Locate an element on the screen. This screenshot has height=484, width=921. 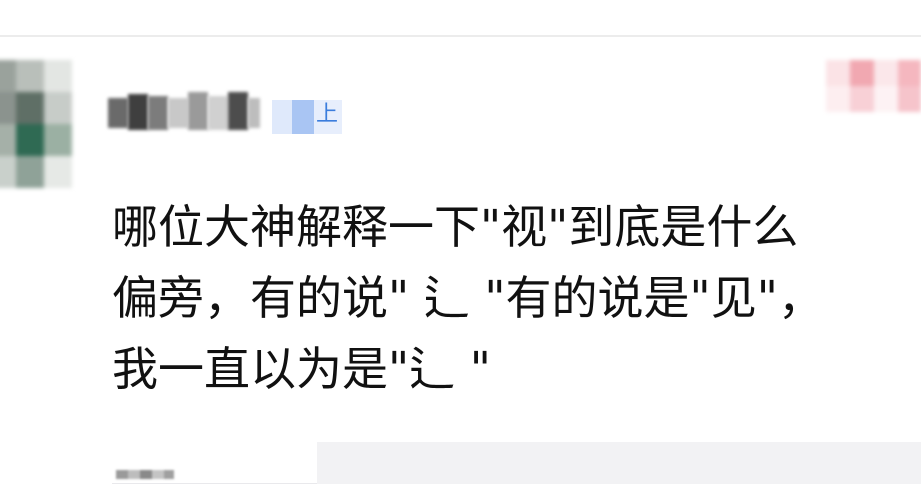
level-badge-text: 上 is located at coordinates (327, 114).